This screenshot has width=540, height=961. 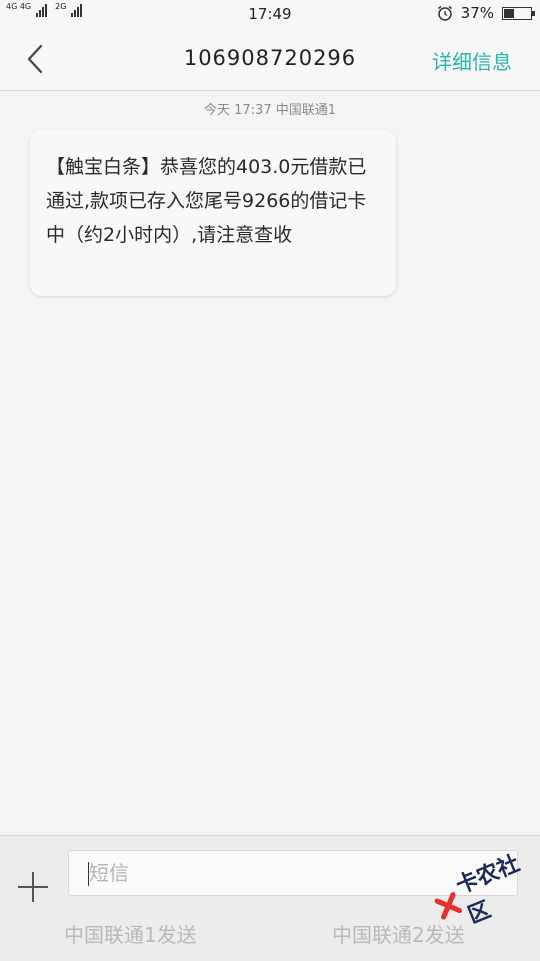 I want to click on detail-info-button: 详细信息, so click(x=472, y=60).